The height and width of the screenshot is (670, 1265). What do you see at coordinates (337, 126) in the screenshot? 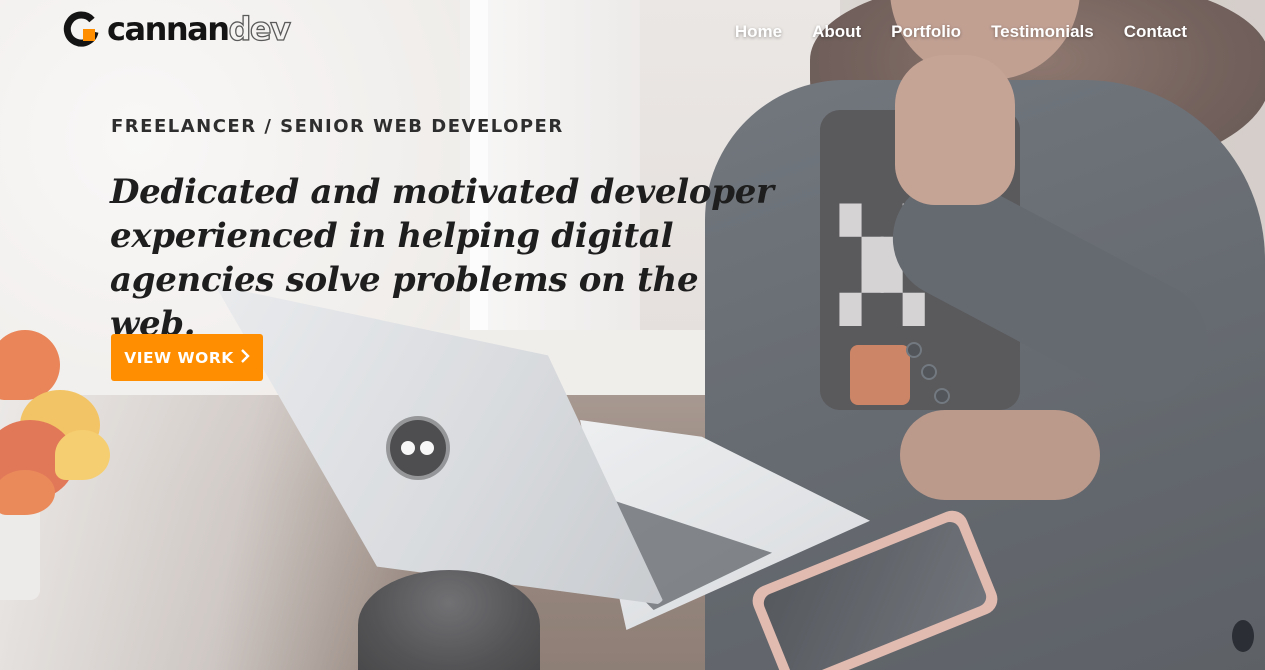
I see `hero-eyebrow: FREELANCER / SENIOR WEB DEVELOPER` at bounding box center [337, 126].